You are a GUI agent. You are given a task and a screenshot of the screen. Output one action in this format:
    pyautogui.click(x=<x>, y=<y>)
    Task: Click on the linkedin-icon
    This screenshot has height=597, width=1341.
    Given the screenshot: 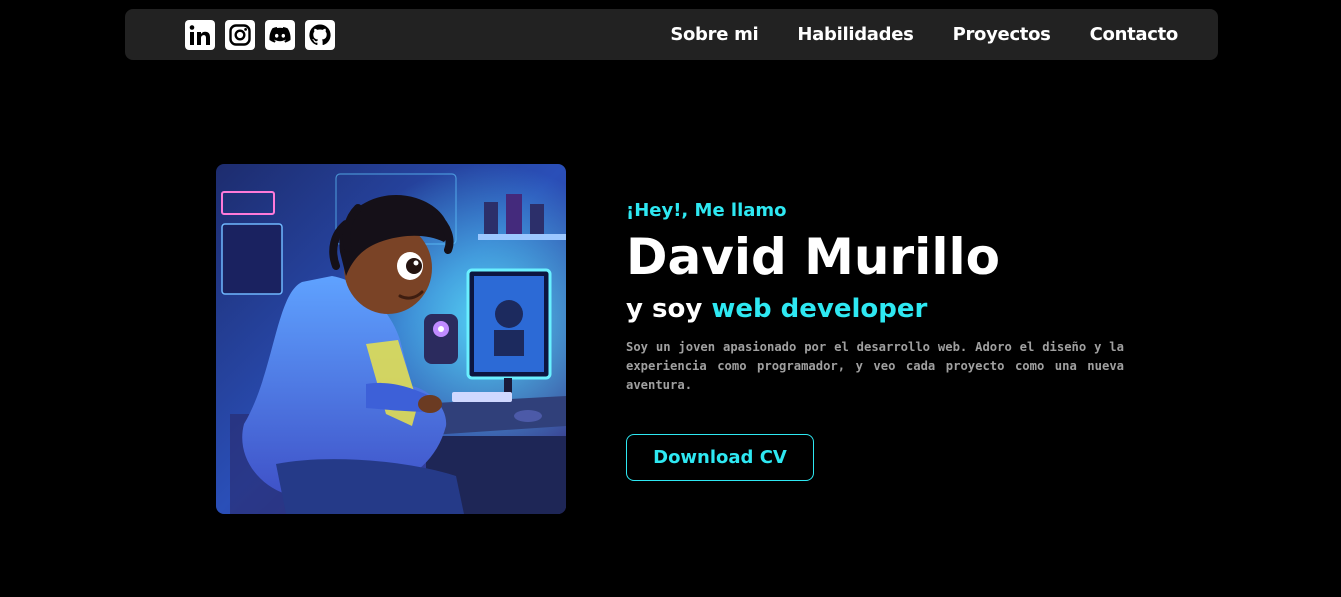 What is the action you would take?
    pyautogui.click(x=199, y=35)
    